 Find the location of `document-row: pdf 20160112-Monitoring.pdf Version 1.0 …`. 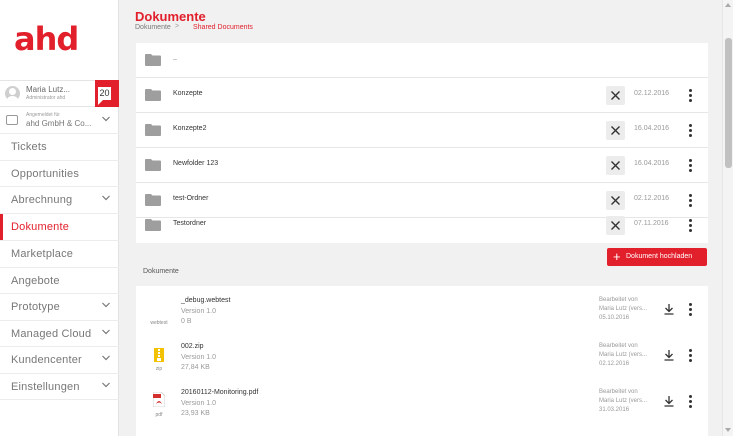

document-row: pdf 20160112-Monitoring.pdf Version 1.0 … is located at coordinates (422, 404).